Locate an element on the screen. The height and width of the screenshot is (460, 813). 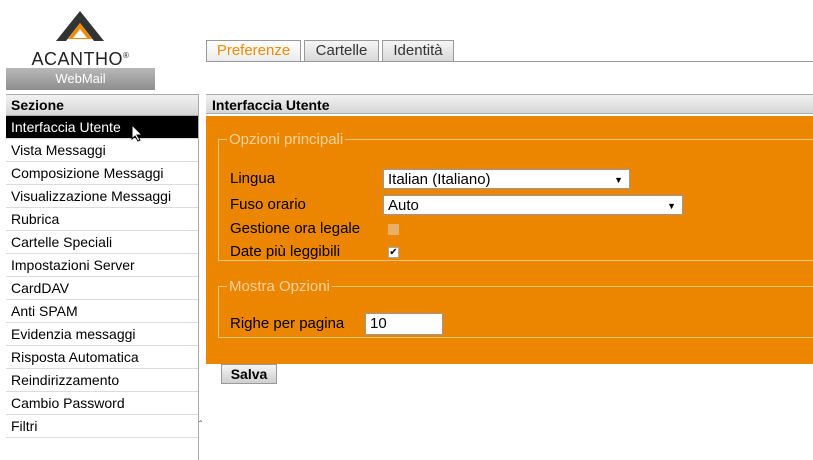
logo-product-bar: WebMail is located at coordinates (80, 79).